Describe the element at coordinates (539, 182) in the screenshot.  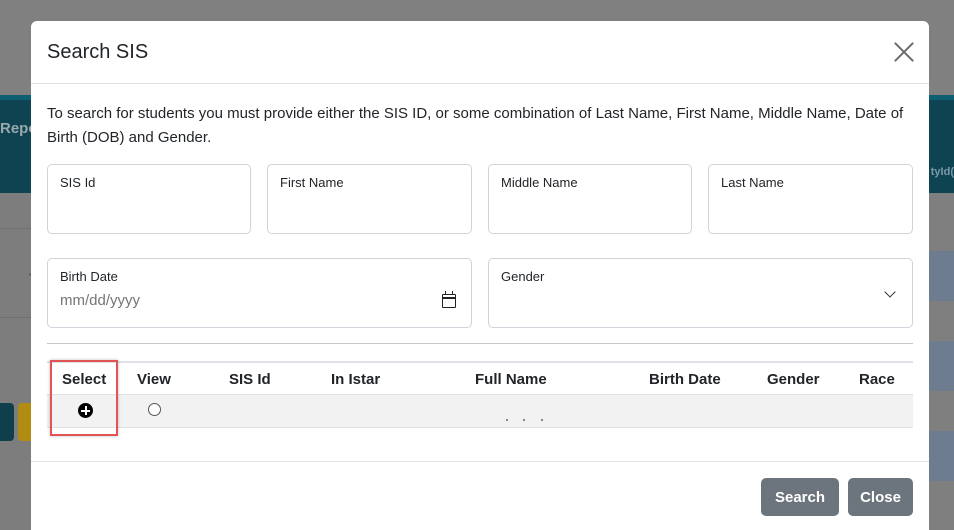
I see `middle-name-label: Middle Name` at that location.